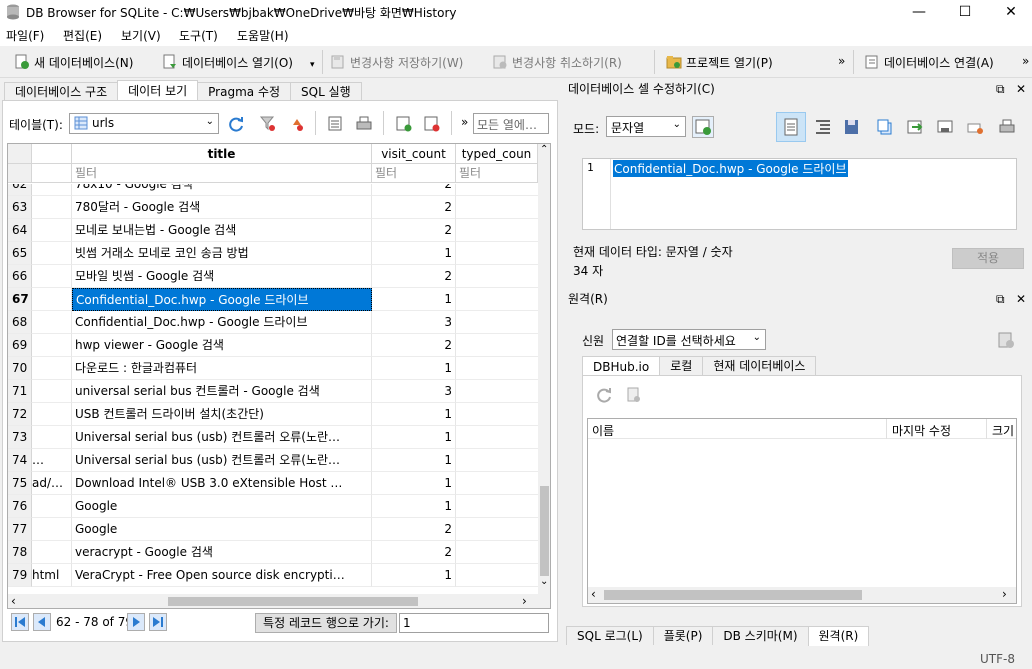  I want to click on row-number: 68, so click(20, 322).